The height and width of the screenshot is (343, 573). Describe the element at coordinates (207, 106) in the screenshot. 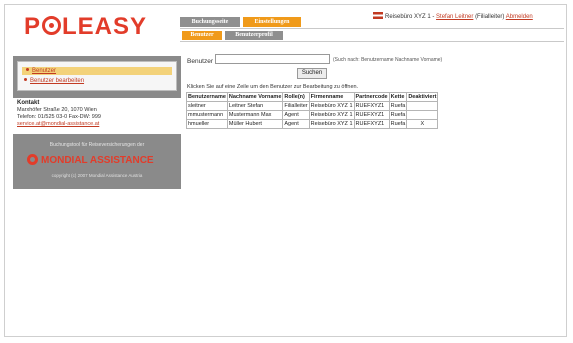

I see `cell-username: sleitner` at that location.